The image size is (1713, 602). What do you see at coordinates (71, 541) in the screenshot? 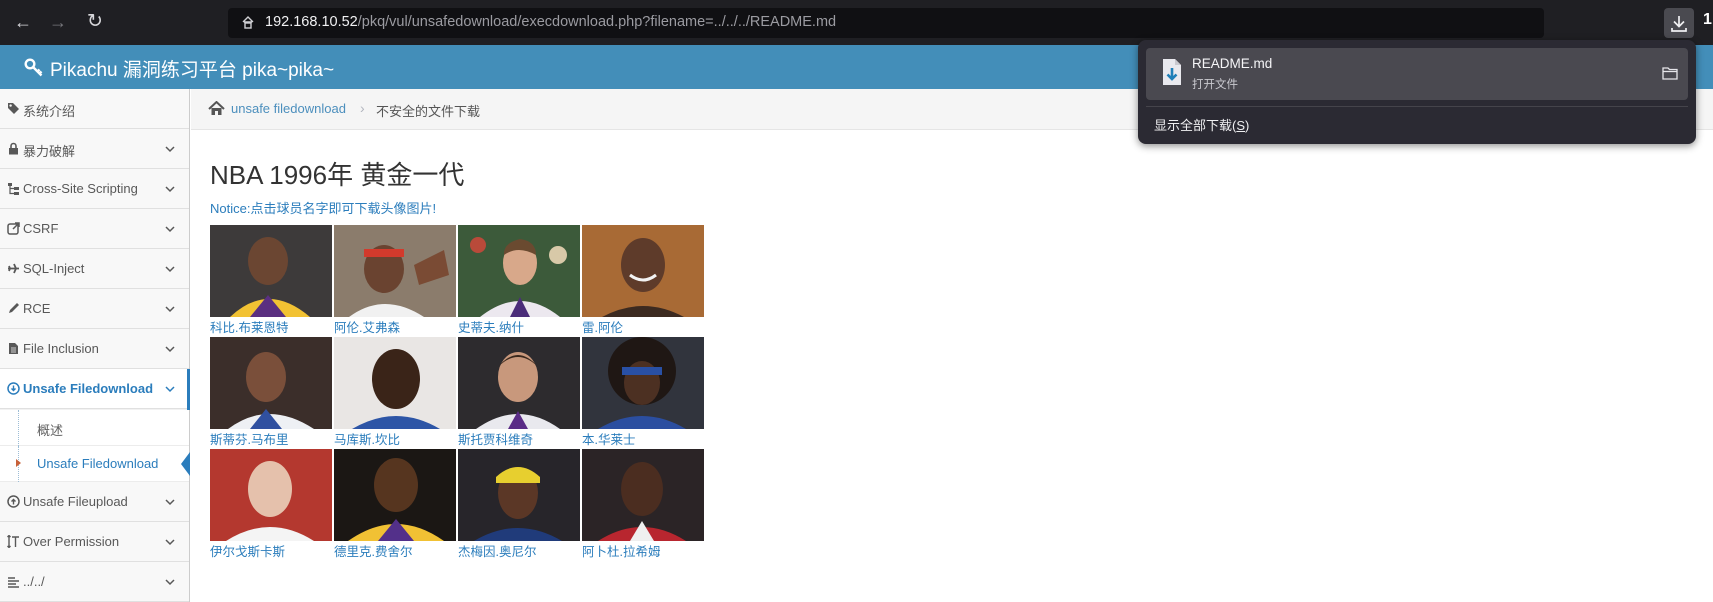
I see `sidebar-item-label: Over Permission` at bounding box center [71, 541].